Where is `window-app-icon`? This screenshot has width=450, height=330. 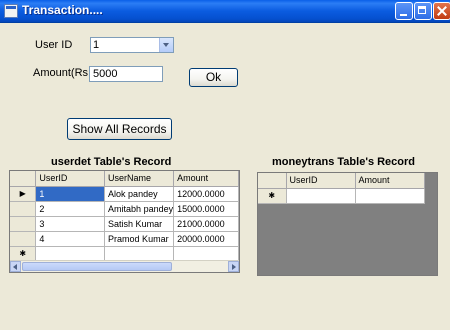 window-app-icon is located at coordinates (11, 11).